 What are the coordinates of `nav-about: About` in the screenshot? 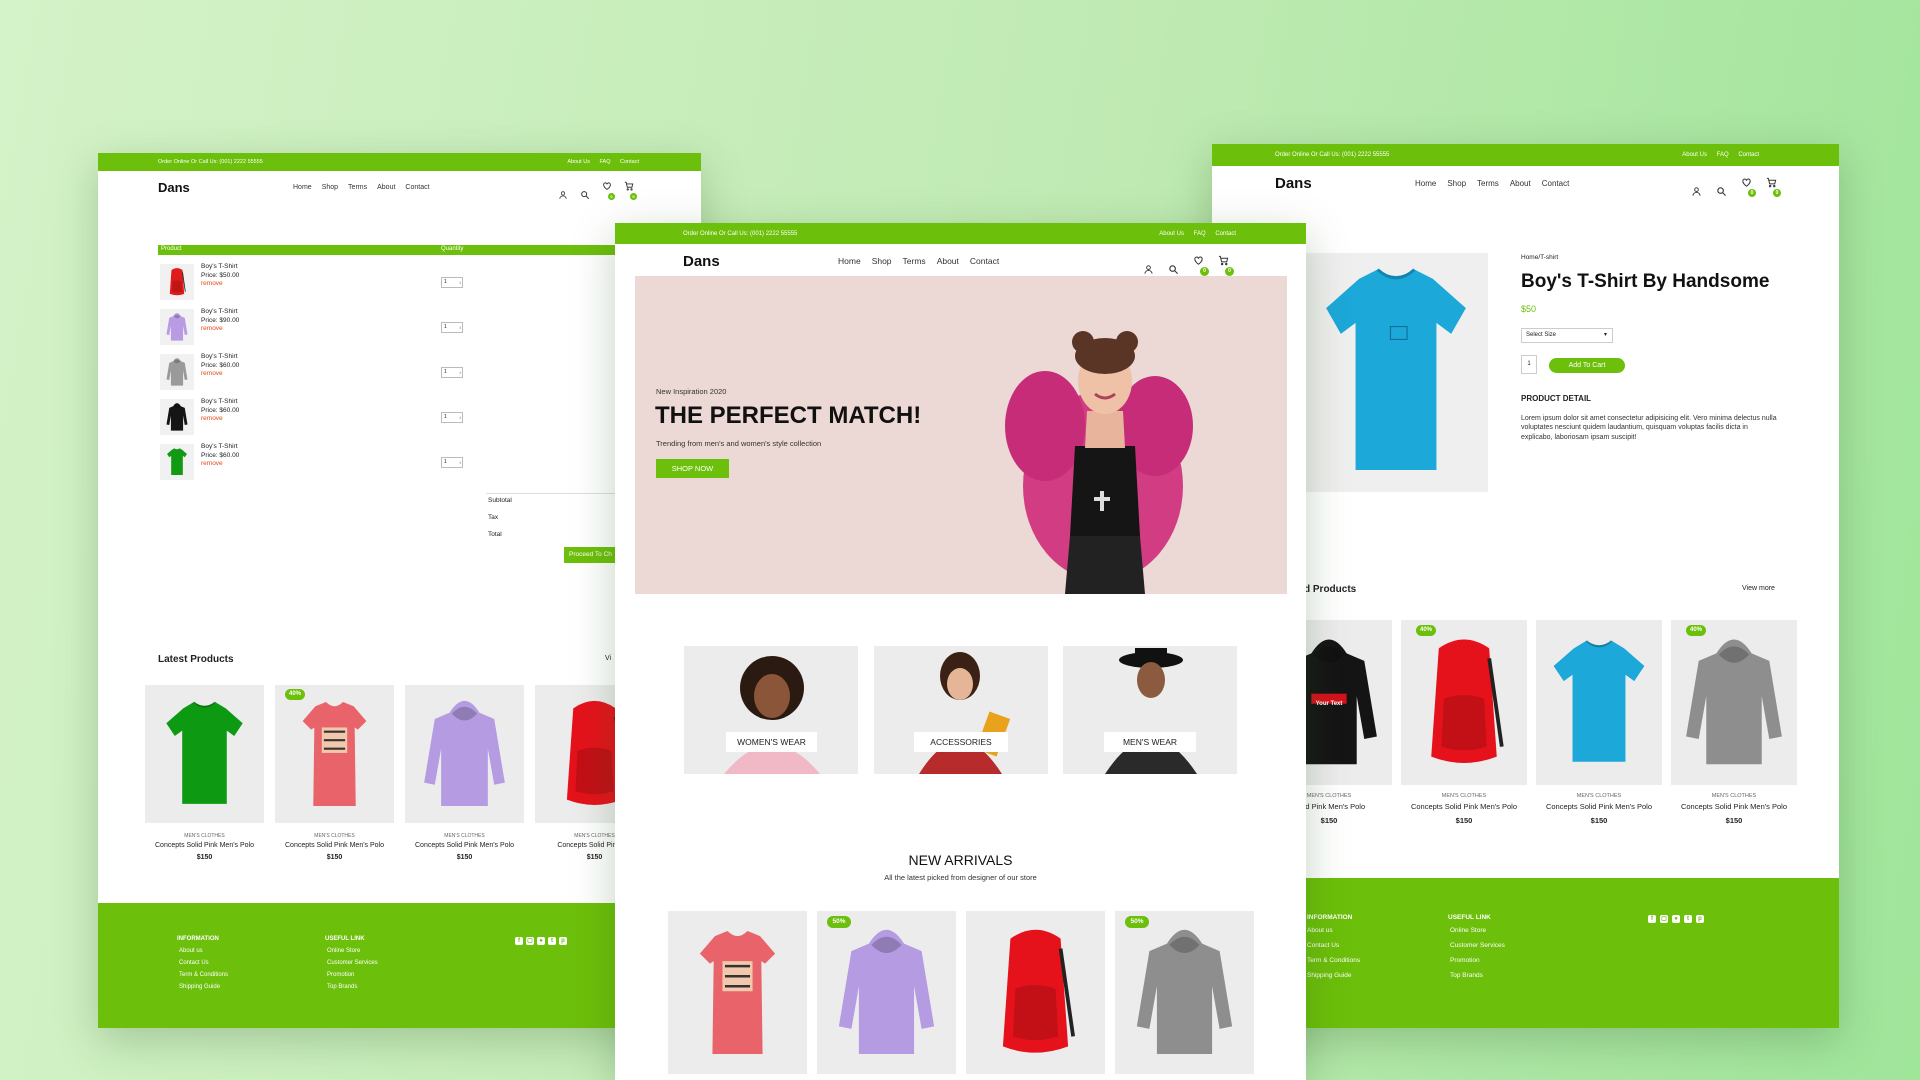 It's located at (948, 261).